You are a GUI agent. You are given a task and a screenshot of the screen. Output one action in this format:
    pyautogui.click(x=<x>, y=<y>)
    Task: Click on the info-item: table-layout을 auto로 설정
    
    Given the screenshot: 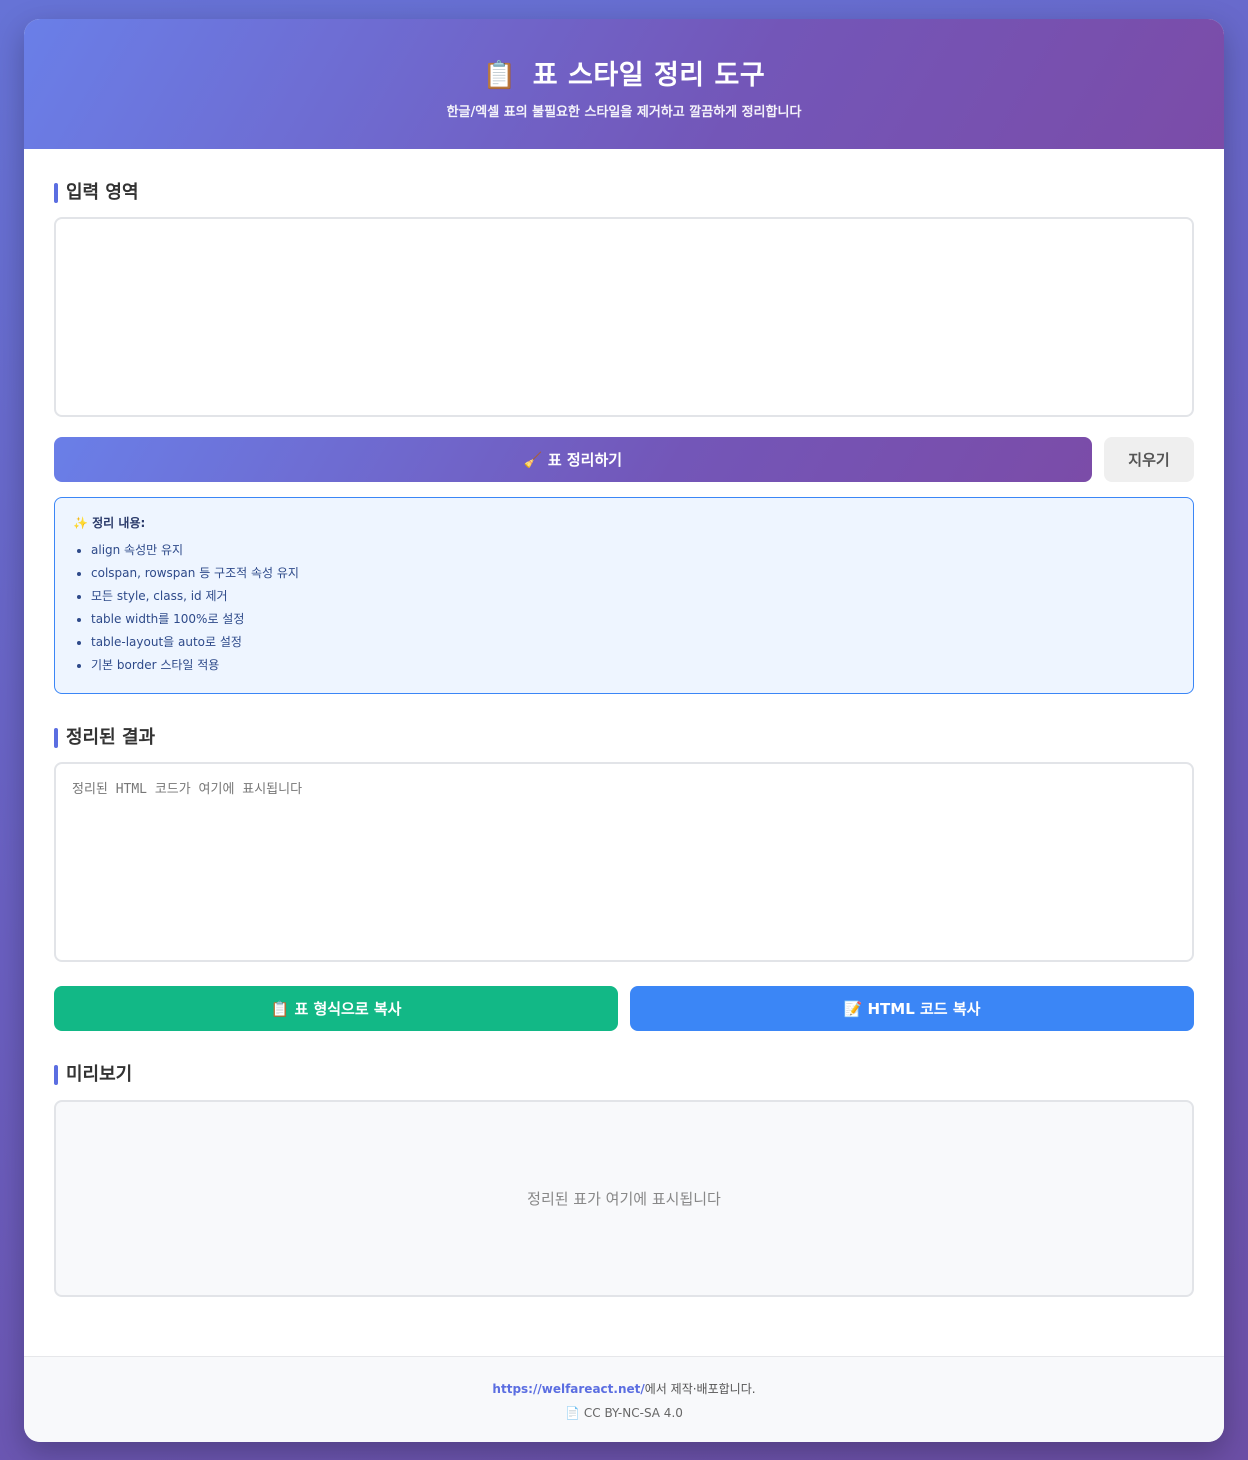 What is the action you would take?
    pyautogui.click(x=633, y=642)
    